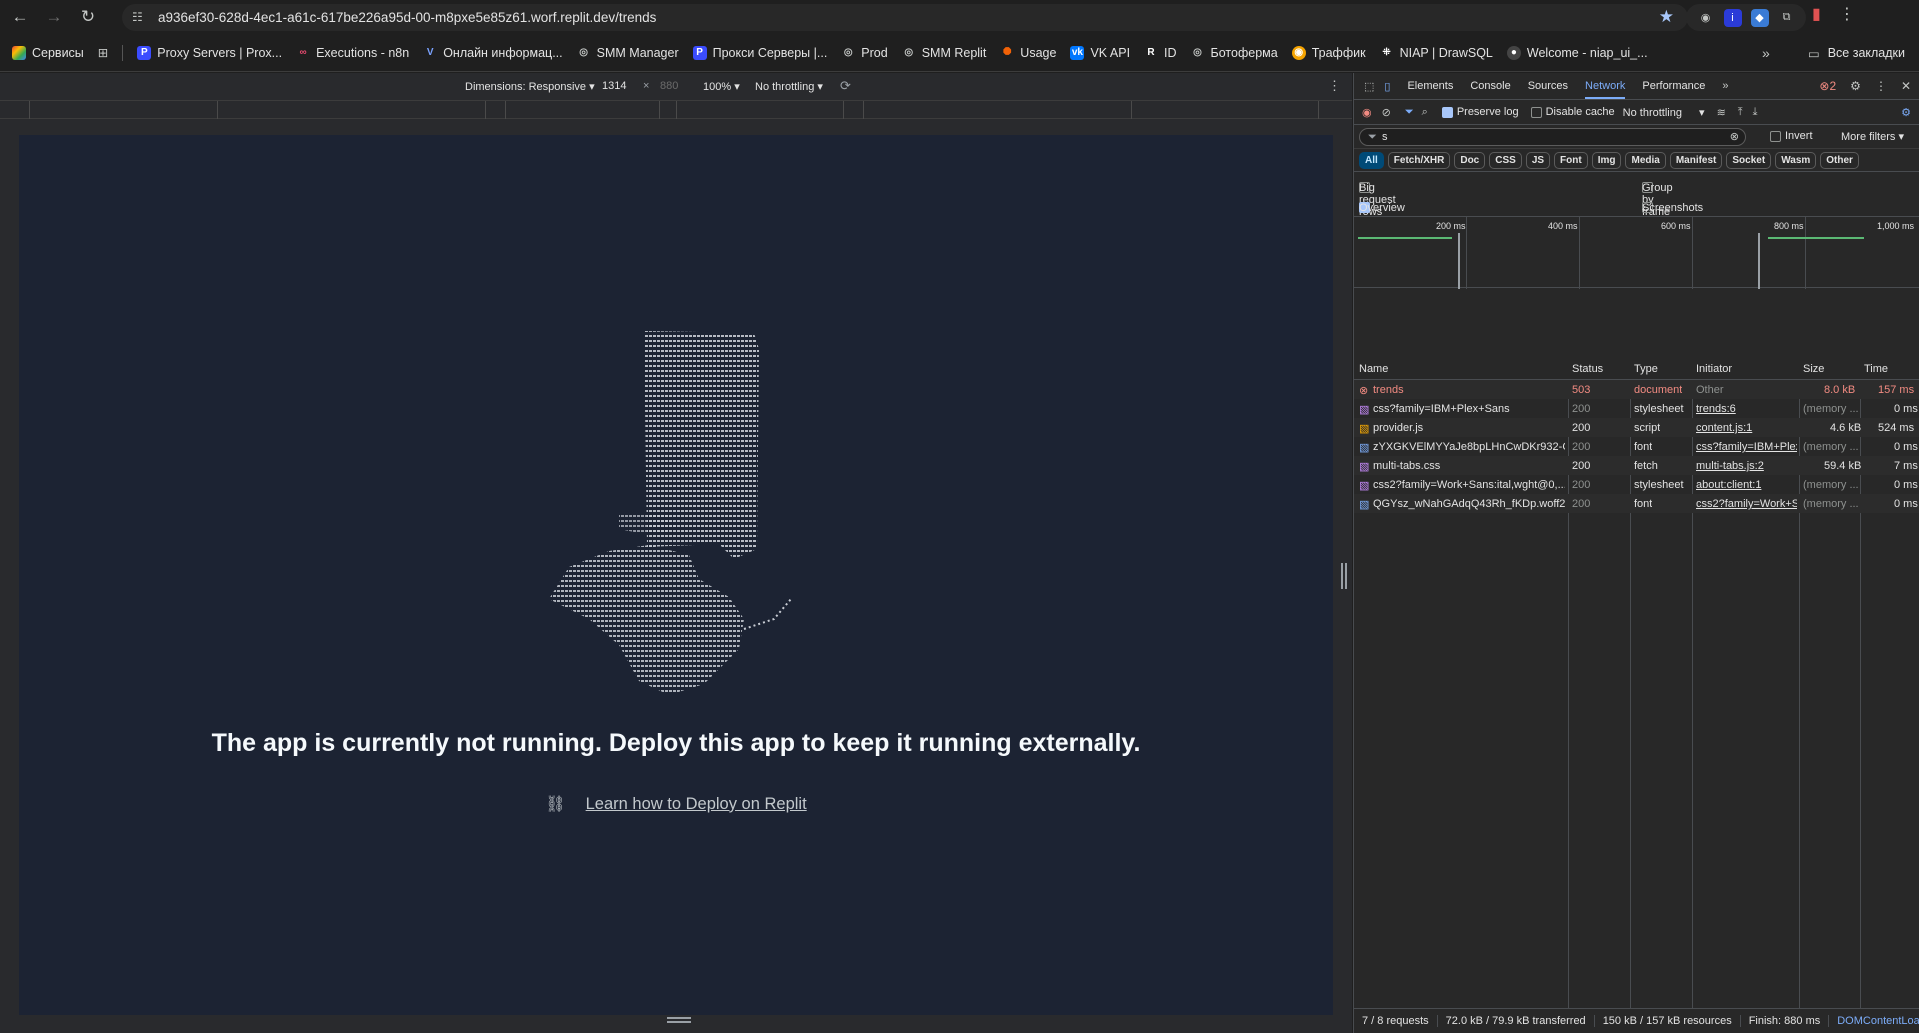  What do you see at coordinates (1664, 112) in the screenshot?
I see `network-throttling-select: No throttling ▾` at bounding box center [1664, 112].